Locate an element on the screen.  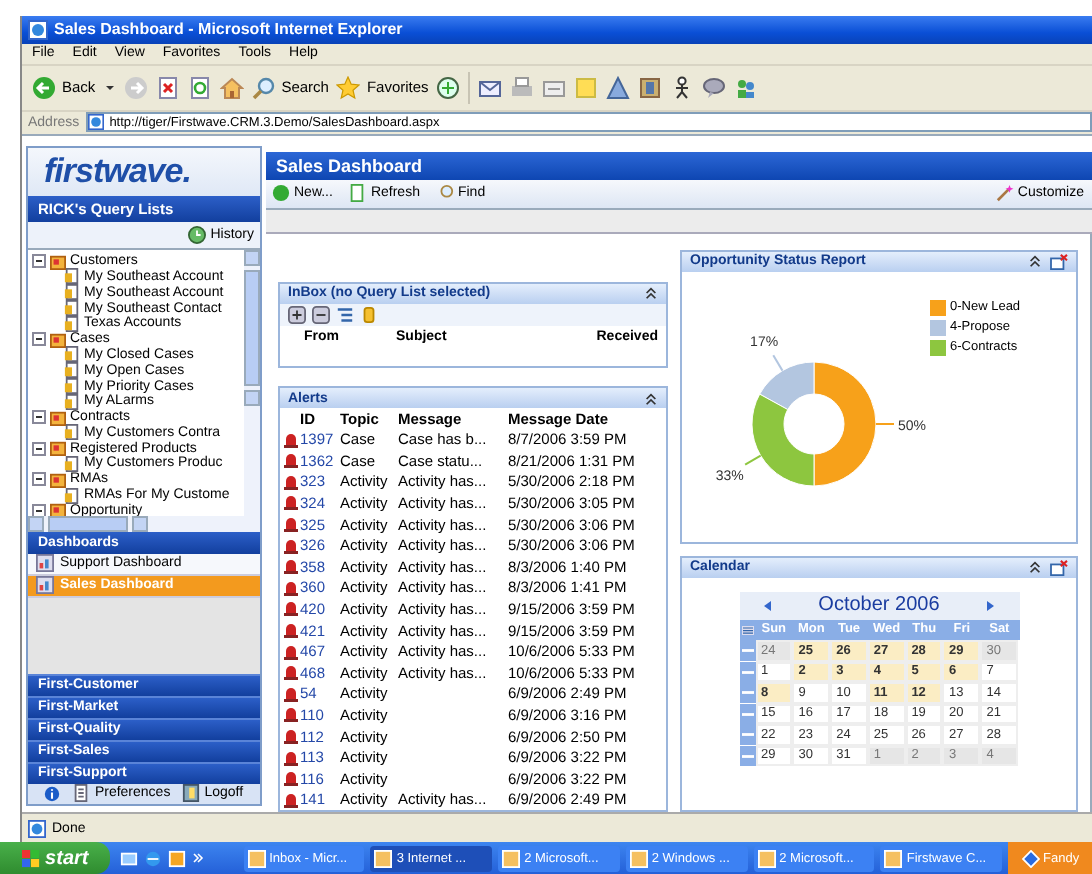
info-icon is located at coordinates (52, 793).